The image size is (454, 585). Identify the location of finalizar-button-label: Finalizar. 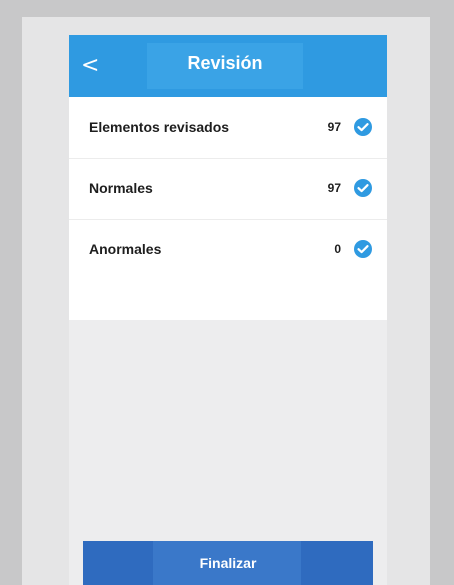
(228, 563).